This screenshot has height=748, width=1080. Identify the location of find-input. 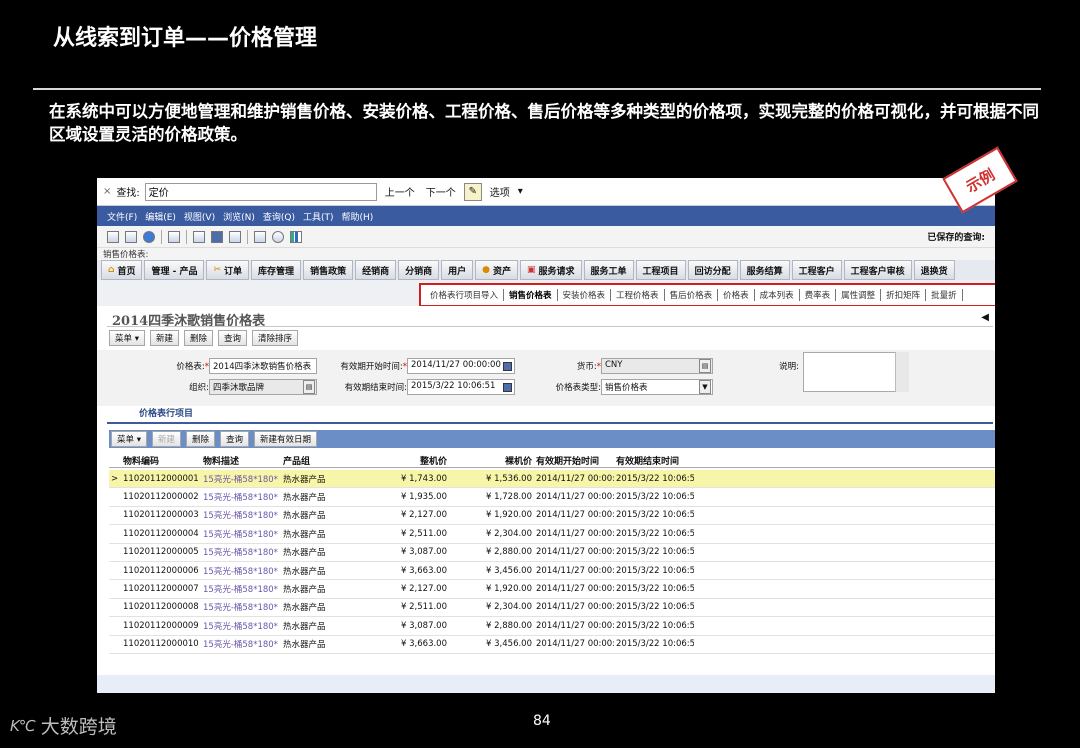
(260, 191).